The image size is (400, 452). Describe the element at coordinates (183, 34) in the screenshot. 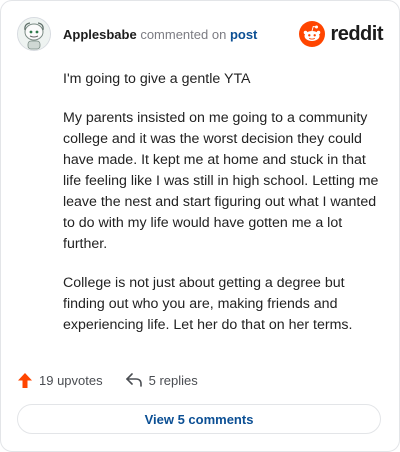

I see `action-text: commented on` at that location.